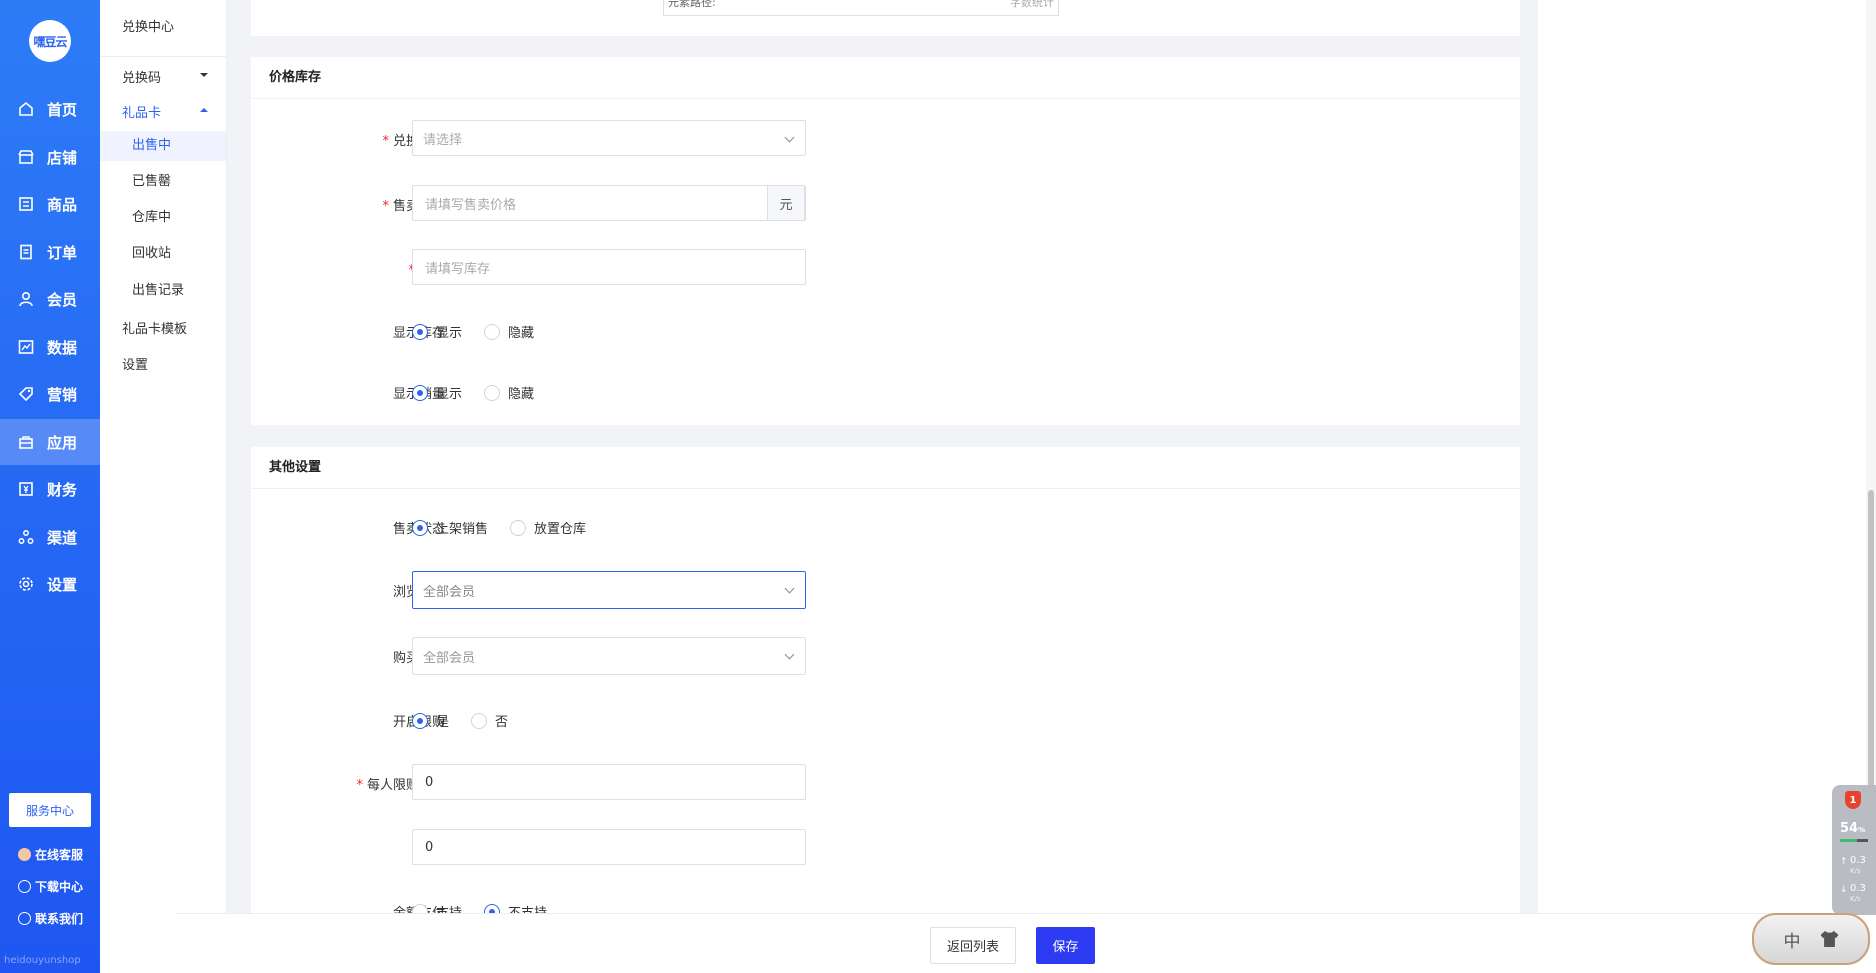 The width and height of the screenshot is (1876, 973). What do you see at coordinates (24, 854) in the screenshot?
I see `avatar` at bounding box center [24, 854].